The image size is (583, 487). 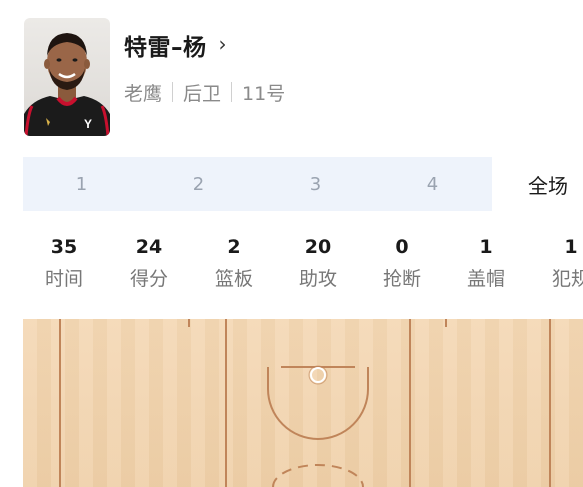 What do you see at coordinates (234, 264) in the screenshot?
I see `stat-rebounds: 2 篮板` at bounding box center [234, 264].